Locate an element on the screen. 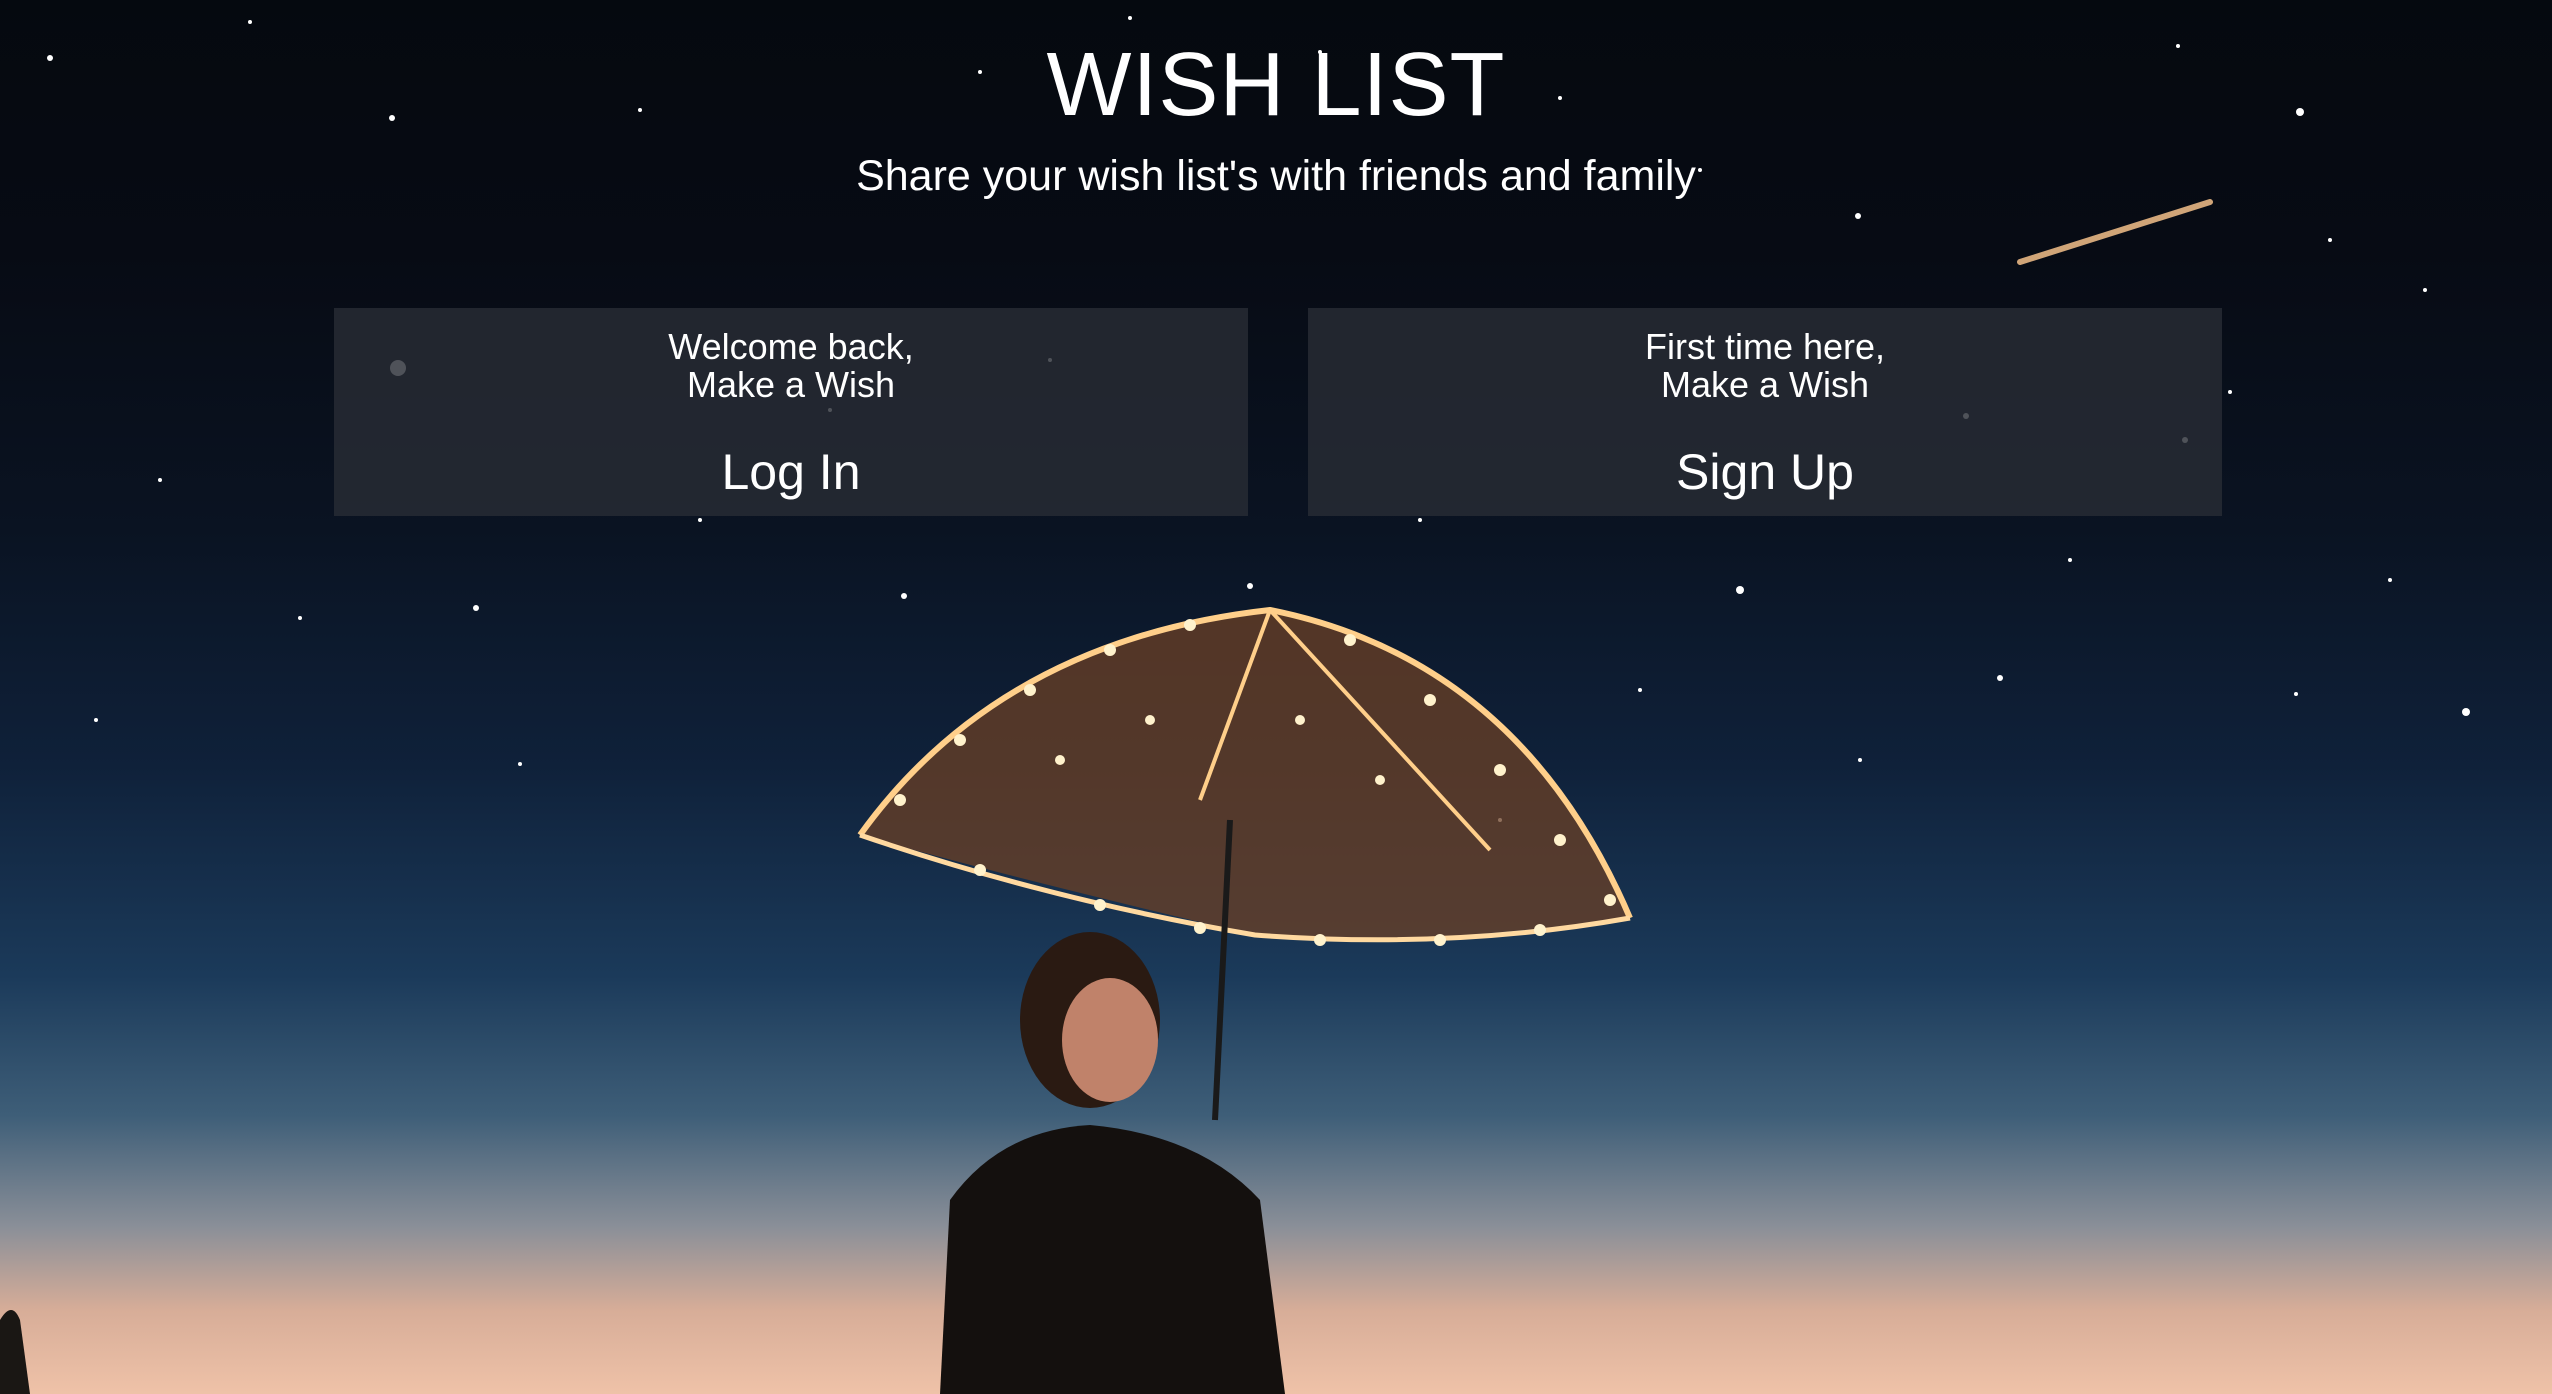 The image size is (2552, 1394). login-greeting-line1: Welcome back, is located at coordinates (791, 346).